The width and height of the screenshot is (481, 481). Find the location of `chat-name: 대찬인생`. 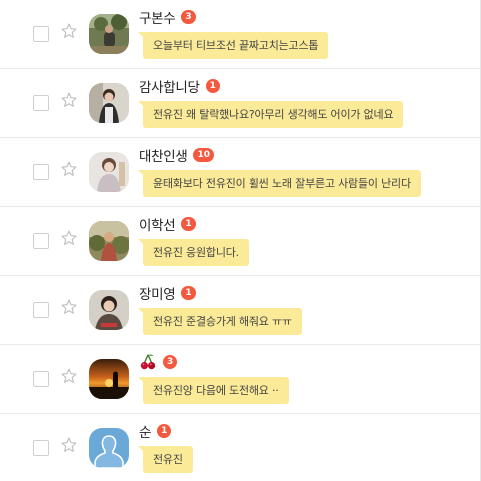

chat-name: 대찬인생 is located at coordinates (163, 157).